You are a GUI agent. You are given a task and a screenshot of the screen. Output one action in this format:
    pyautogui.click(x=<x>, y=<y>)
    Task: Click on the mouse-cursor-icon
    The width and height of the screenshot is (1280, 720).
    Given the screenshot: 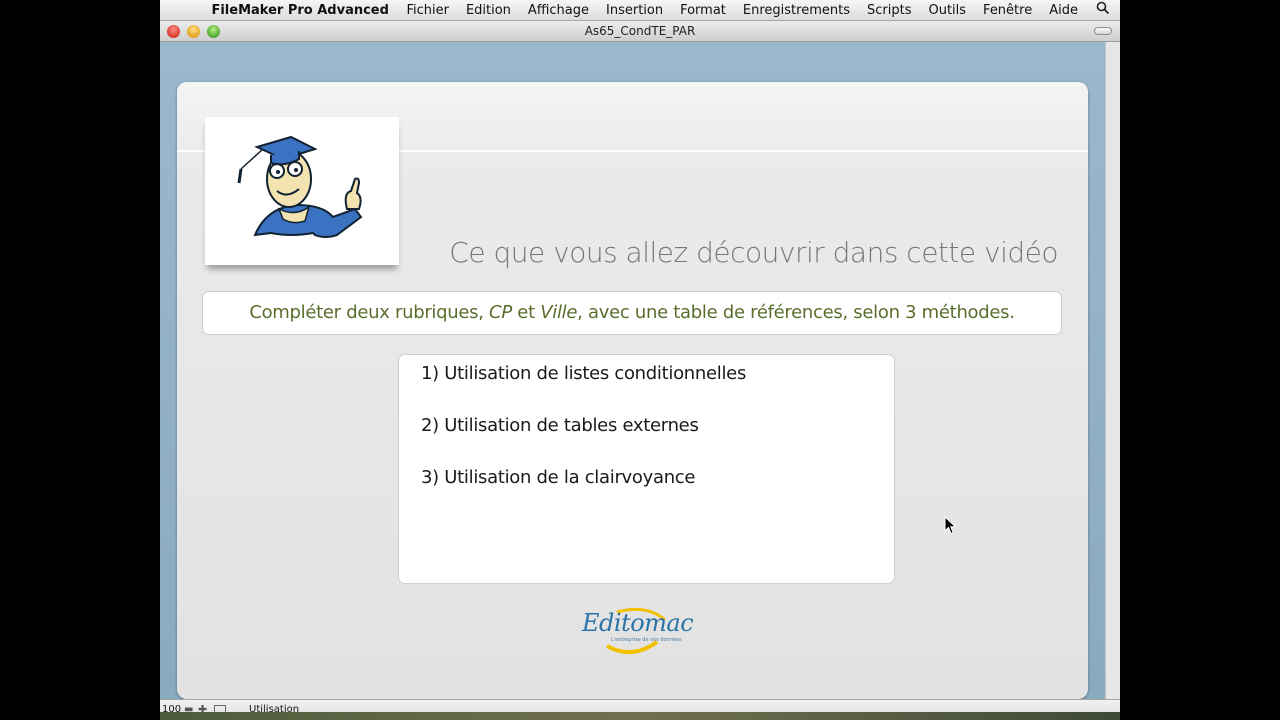 What is the action you would take?
    pyautogui.click(x=950, y=525)
    